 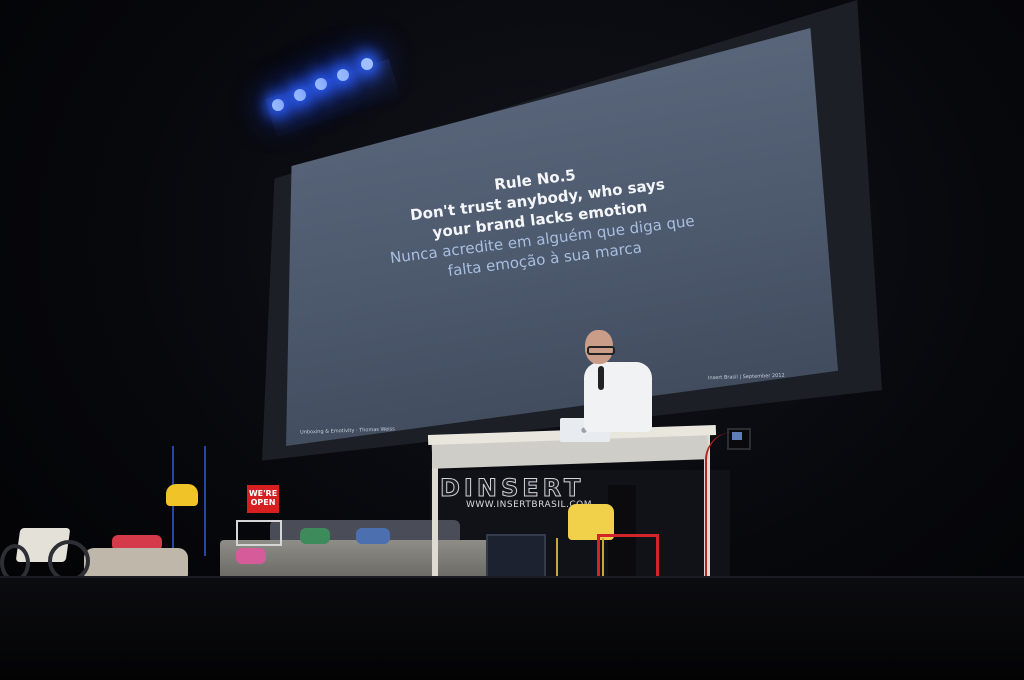 What do you see at coordinates (182, 495) in the screenshot?
I see `yellow-handbag` at bounding box center [182, 495].